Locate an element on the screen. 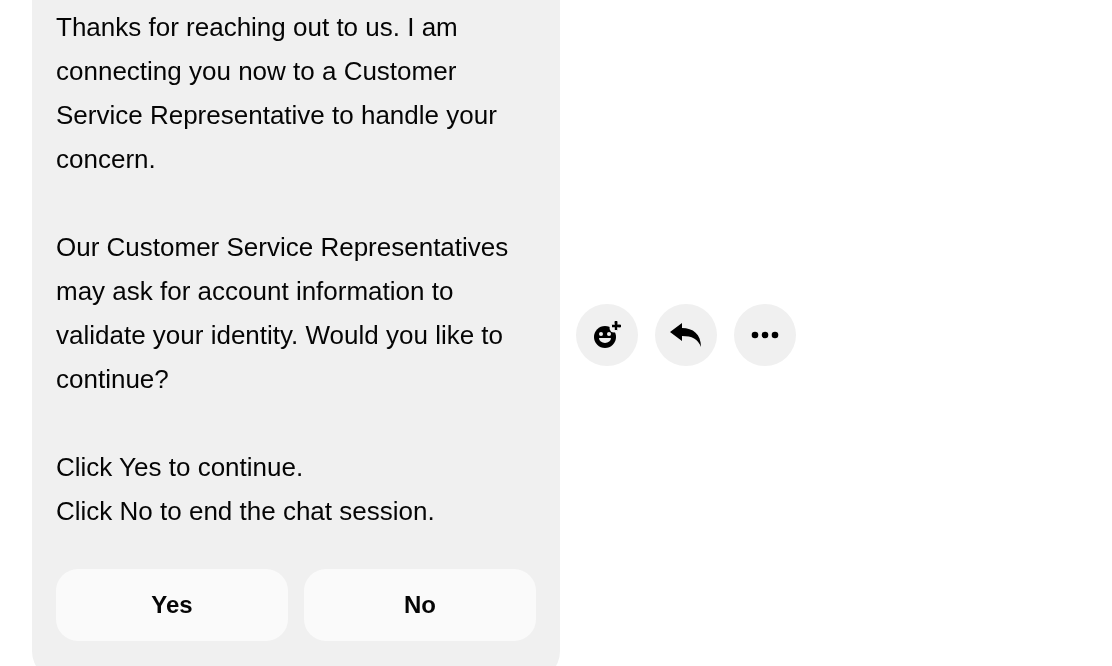 This screenshot has height=666, width=1112. message-text: Click No to end the chat session. is located at coordinates (246, 511).